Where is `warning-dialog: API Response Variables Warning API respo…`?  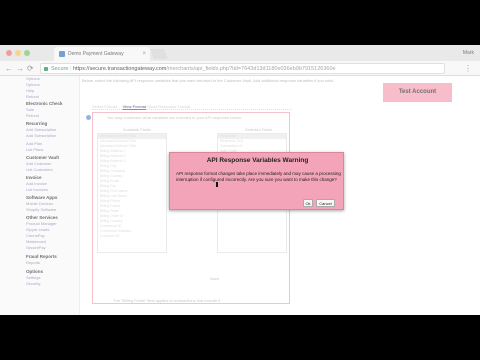
warning-dialog: API Response Variables Warning API respo… is located at coordinates (256, 181).